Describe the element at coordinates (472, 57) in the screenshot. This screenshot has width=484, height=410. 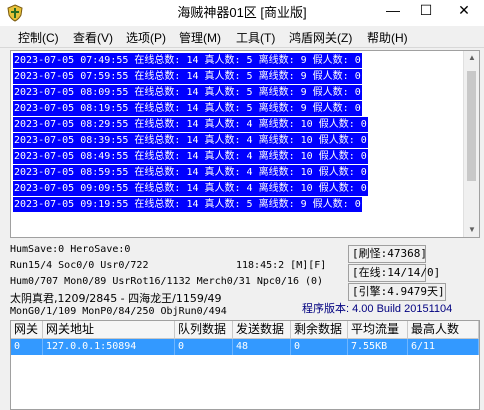
I see `scroll-up-icon: ▲` at that location.